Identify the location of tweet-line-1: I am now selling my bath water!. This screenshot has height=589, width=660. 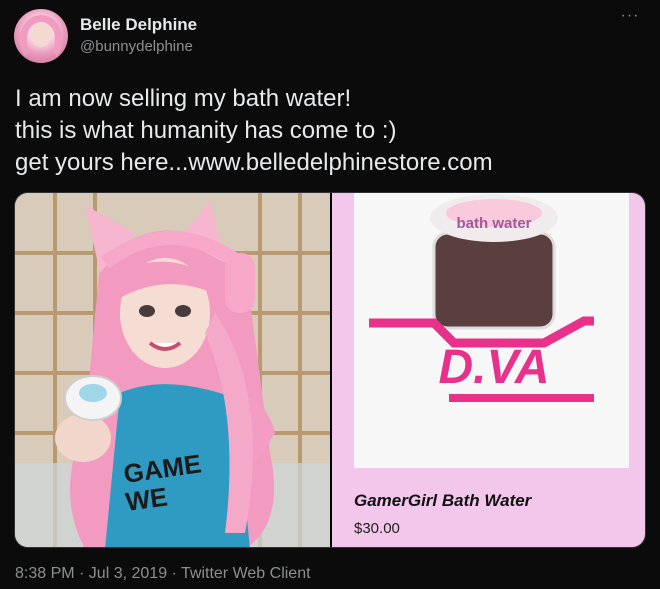
(183, 98).